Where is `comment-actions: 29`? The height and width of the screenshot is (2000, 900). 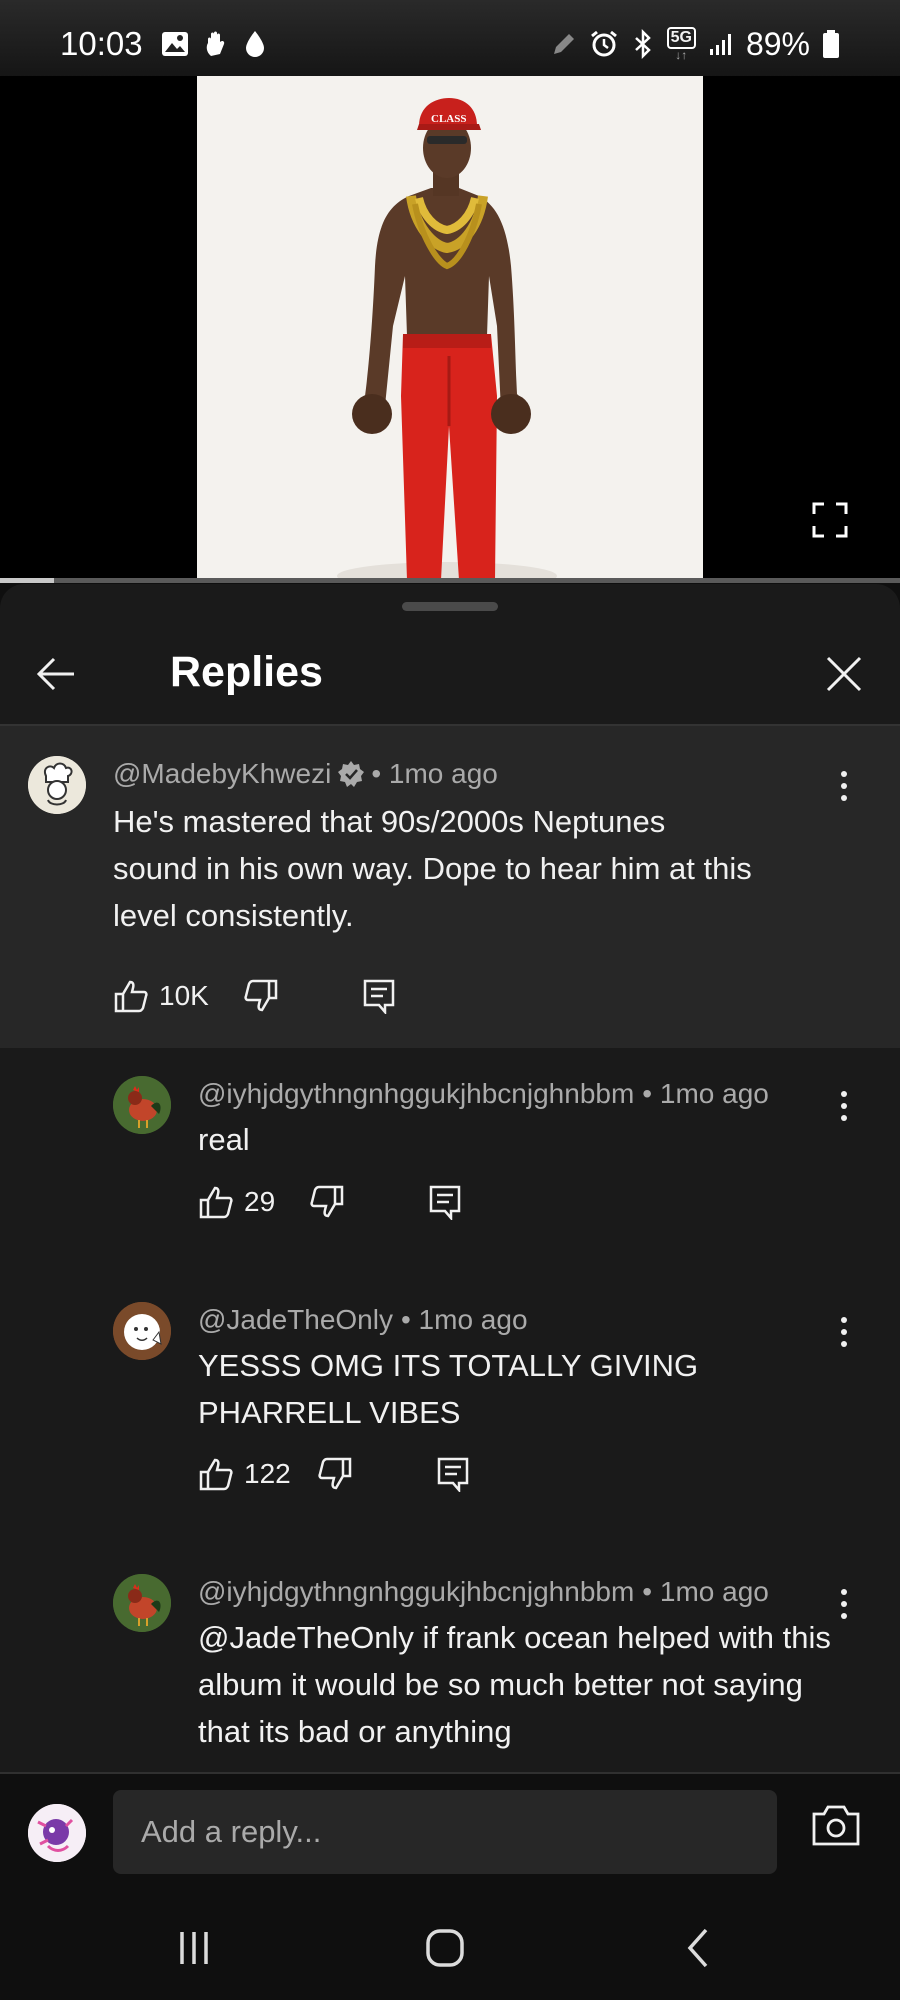
comment-actions: 29 is located at coordinates (330, 1202).